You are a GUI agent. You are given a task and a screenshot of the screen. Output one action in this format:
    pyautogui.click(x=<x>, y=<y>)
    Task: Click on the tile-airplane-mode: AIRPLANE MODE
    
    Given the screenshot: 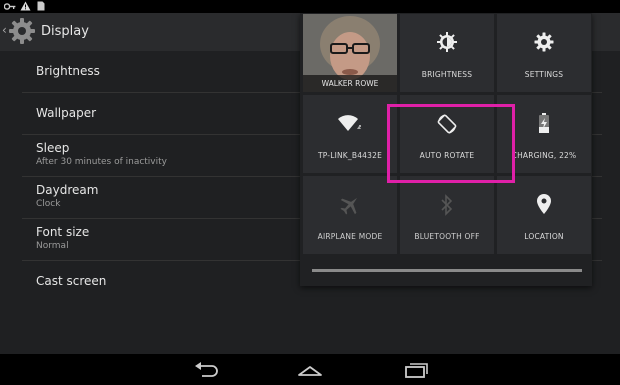 What is the action you would take?
    pyautogui.click(x=350, y=215)
    